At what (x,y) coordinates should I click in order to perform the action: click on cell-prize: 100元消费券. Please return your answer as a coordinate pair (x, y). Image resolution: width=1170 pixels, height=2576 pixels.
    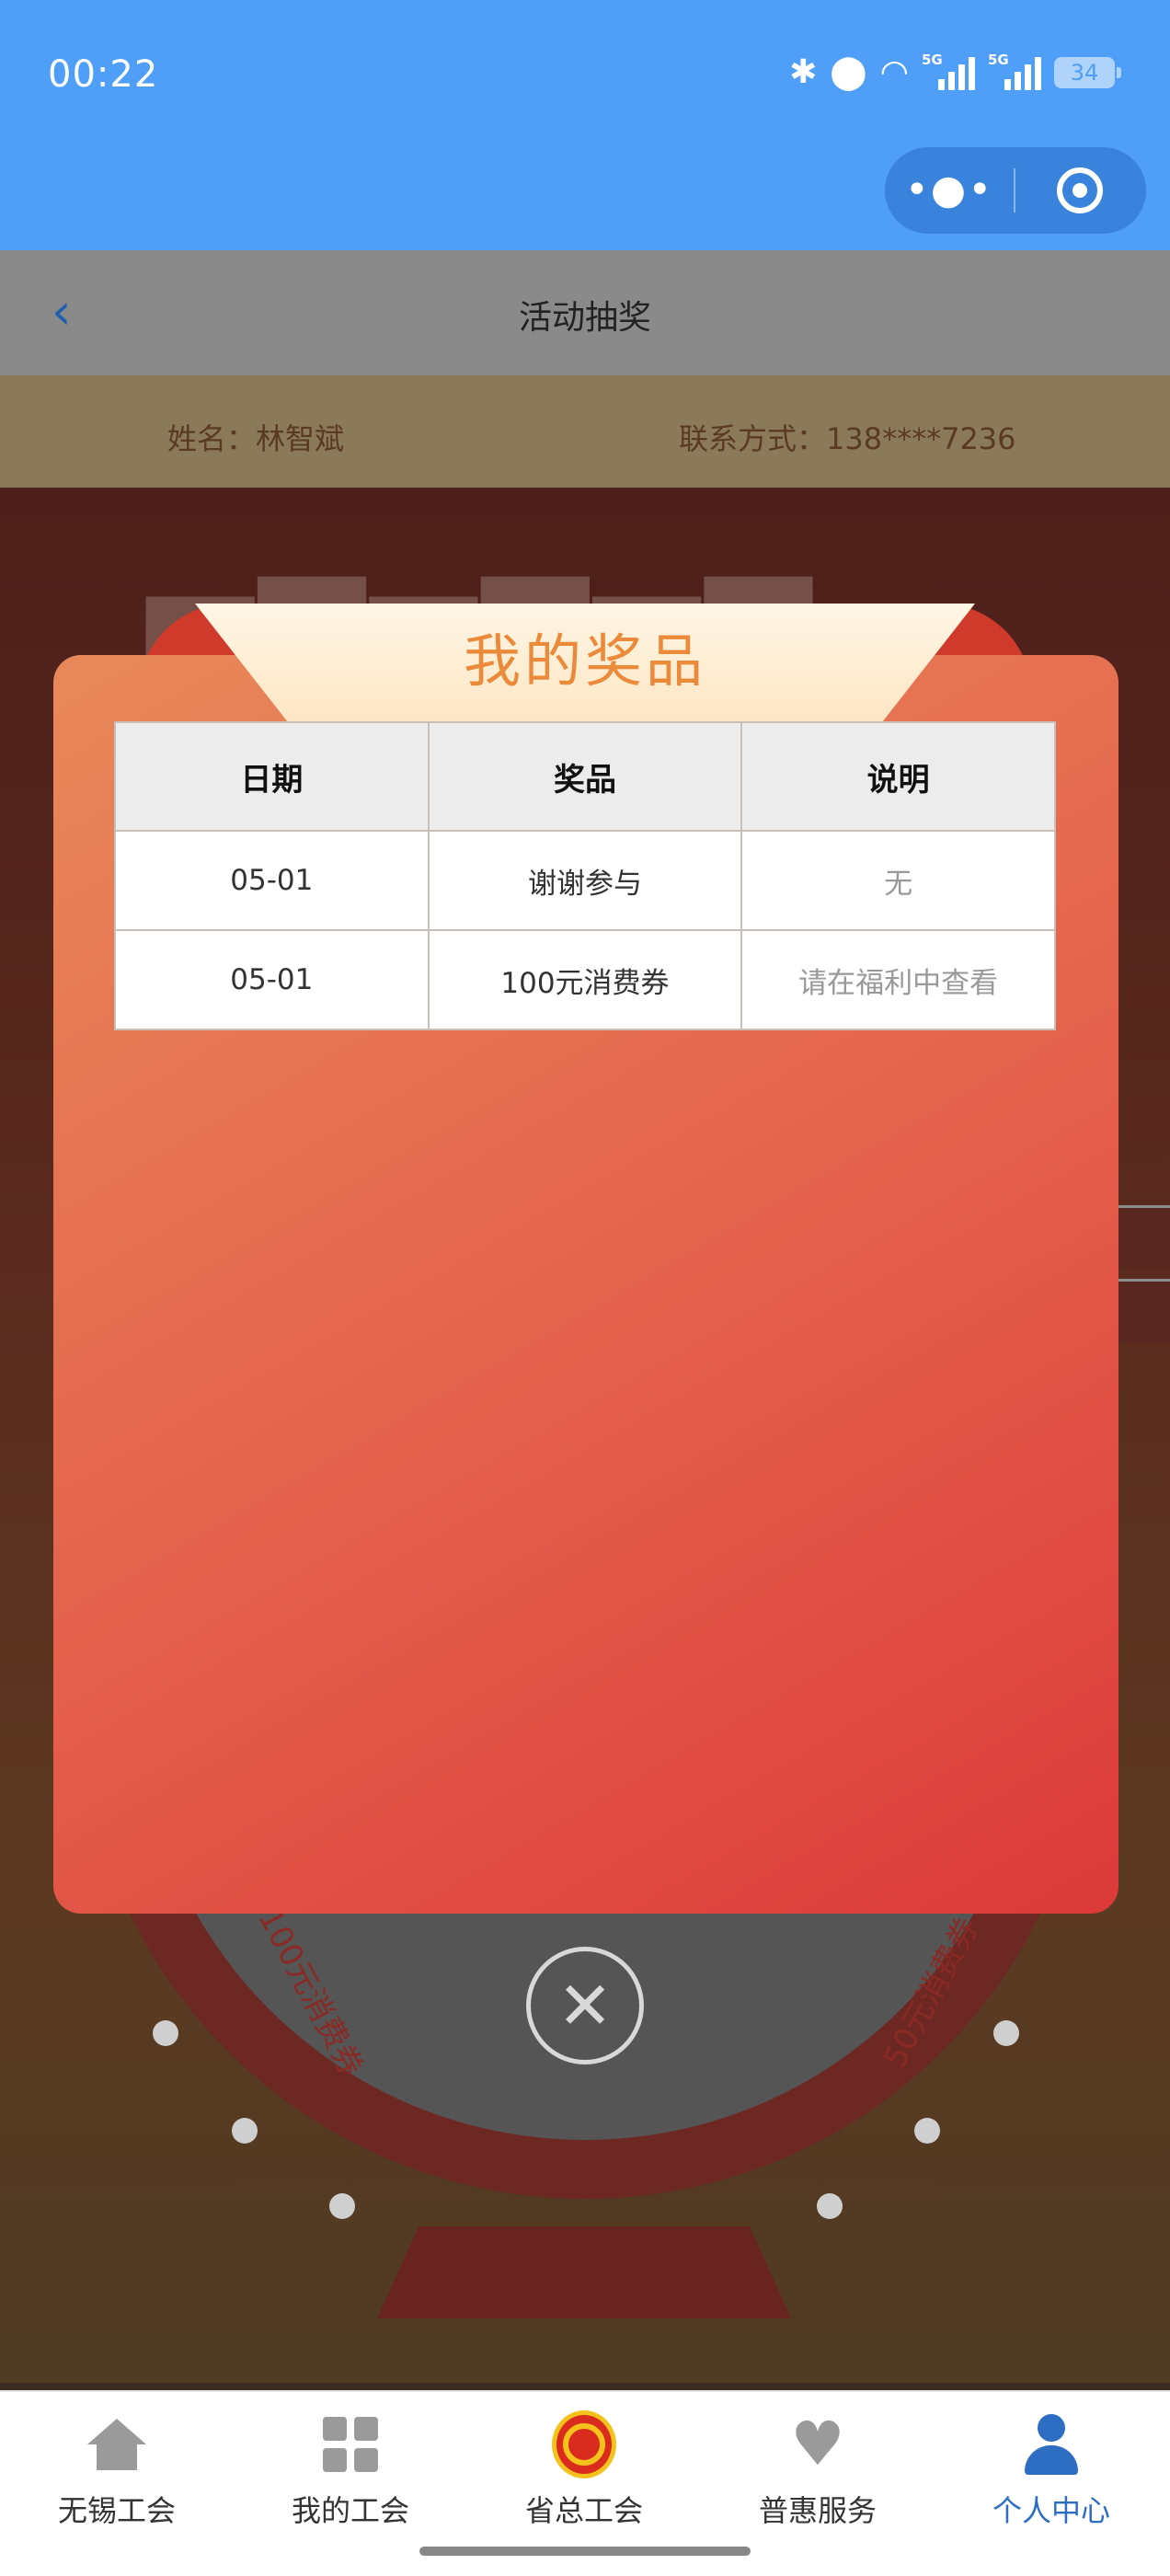
    Looking at the image, I should click on (585, 979).